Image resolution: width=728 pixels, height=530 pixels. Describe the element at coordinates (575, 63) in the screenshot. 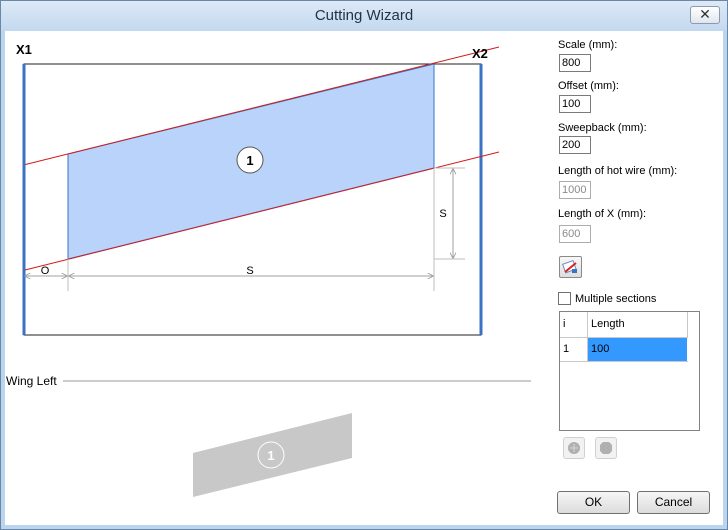

I see `scale-field: 800` at that location.